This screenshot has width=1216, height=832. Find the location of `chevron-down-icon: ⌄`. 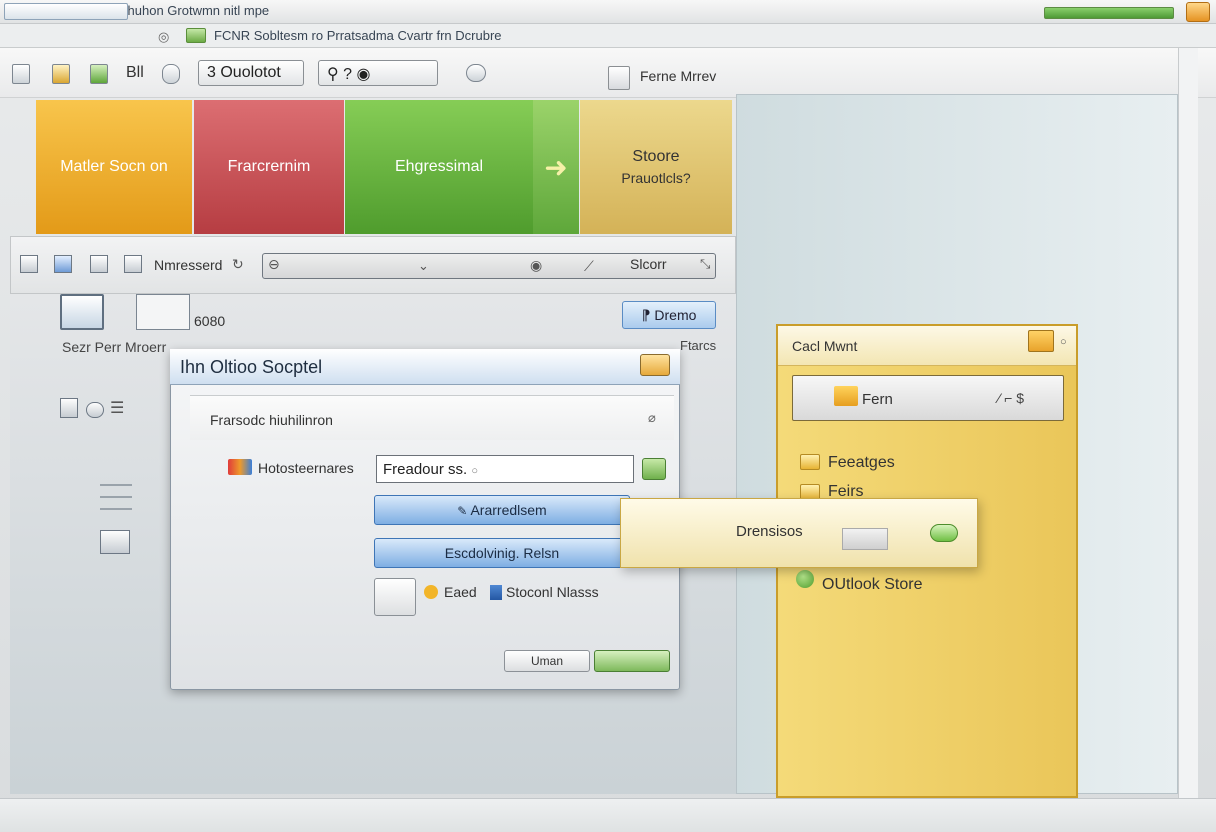

chevron-down-icon: ⌄ is located at coordinates (423, 266).